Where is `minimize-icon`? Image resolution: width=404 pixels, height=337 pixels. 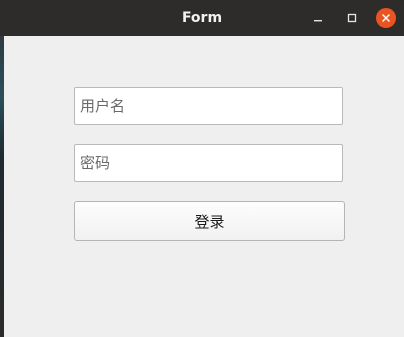
minimize-icon is located at coordinates (318, 21).